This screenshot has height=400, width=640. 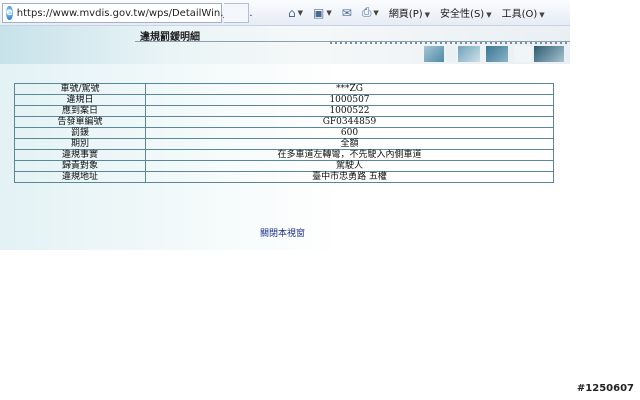 What do you see at coordinates (282, 232) in the screenshot?
I see `close-window-link: 關閉本視窗` at bounding box center [282, 232].